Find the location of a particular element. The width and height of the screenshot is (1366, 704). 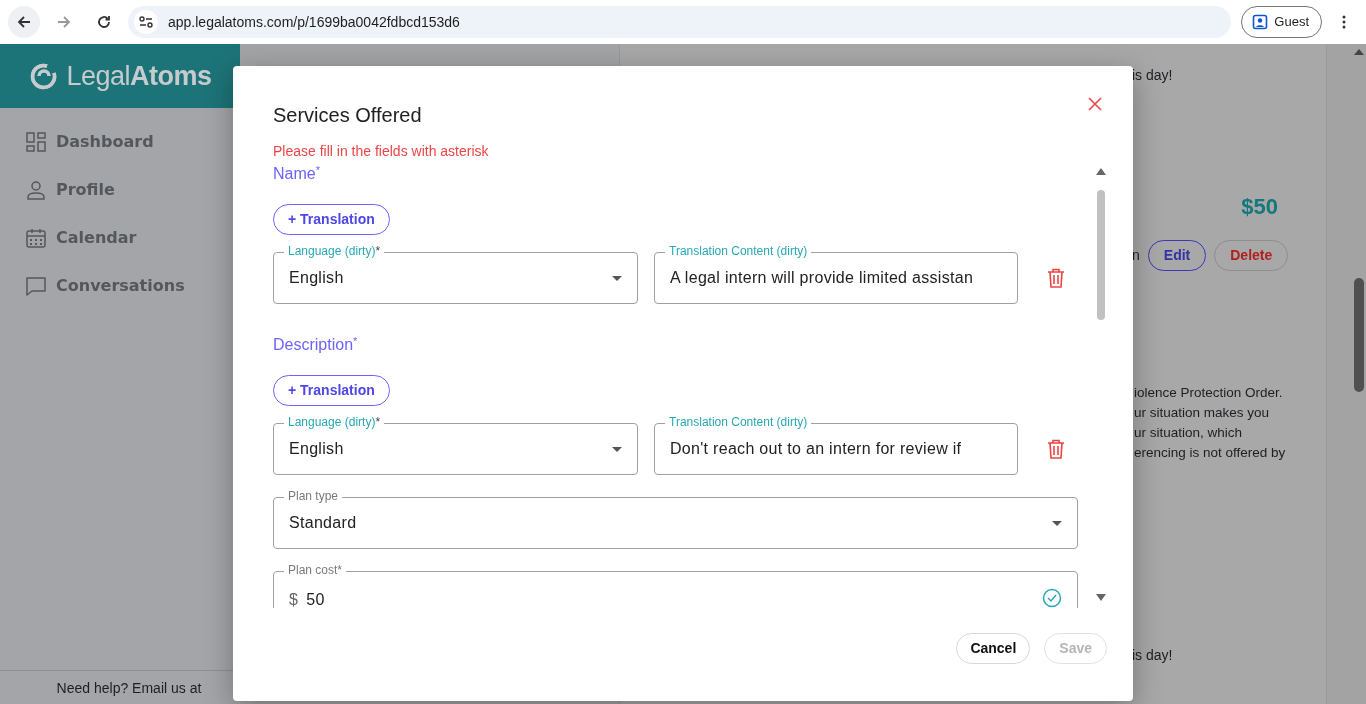

page-scrollbar is located at coordinates (1346, 374).